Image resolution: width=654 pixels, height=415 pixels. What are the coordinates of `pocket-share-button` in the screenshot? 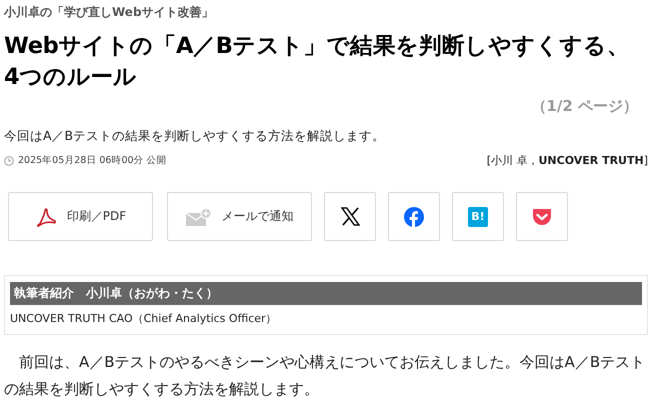 It's located at (542, 216).